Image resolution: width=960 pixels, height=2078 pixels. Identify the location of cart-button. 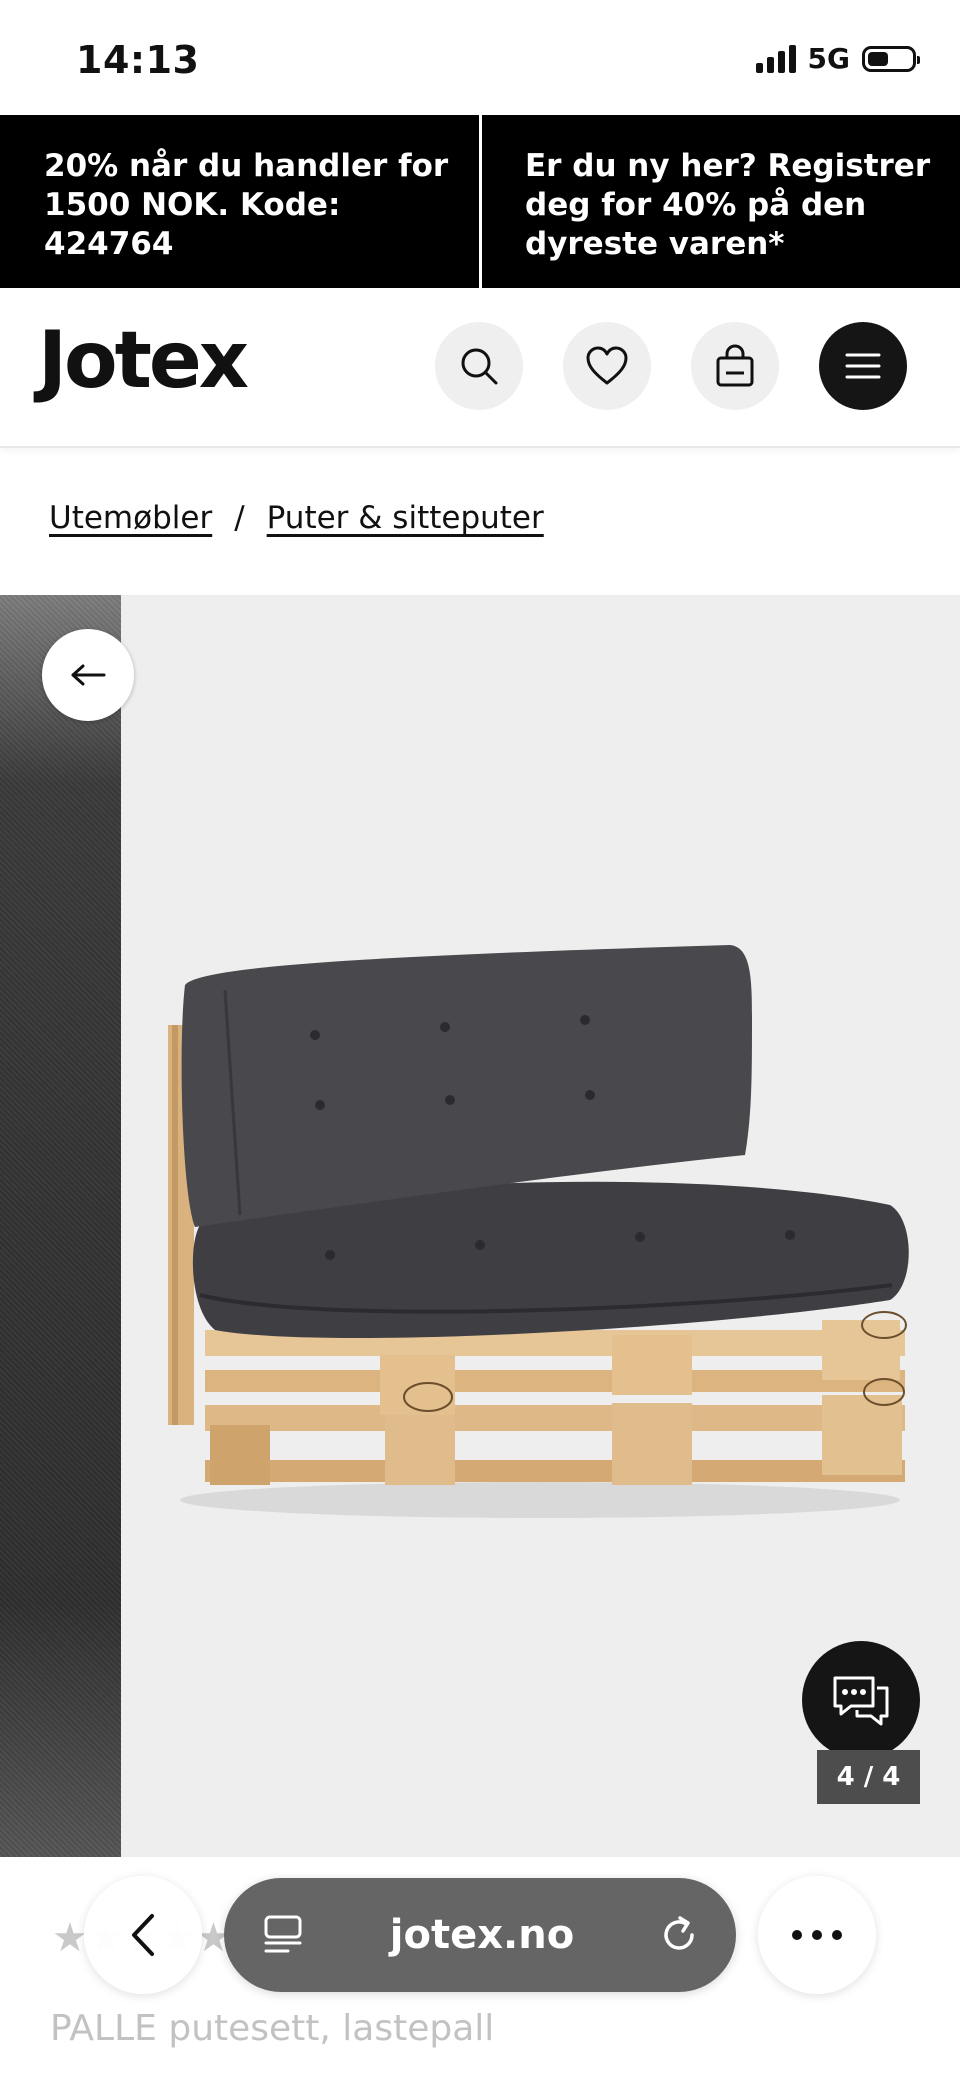
(735, 366).